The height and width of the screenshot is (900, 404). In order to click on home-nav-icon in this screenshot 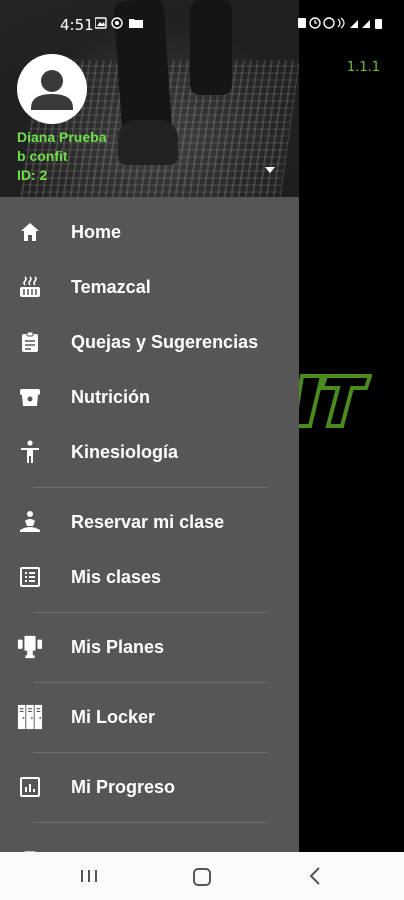, I will do `click(202, 877)`.